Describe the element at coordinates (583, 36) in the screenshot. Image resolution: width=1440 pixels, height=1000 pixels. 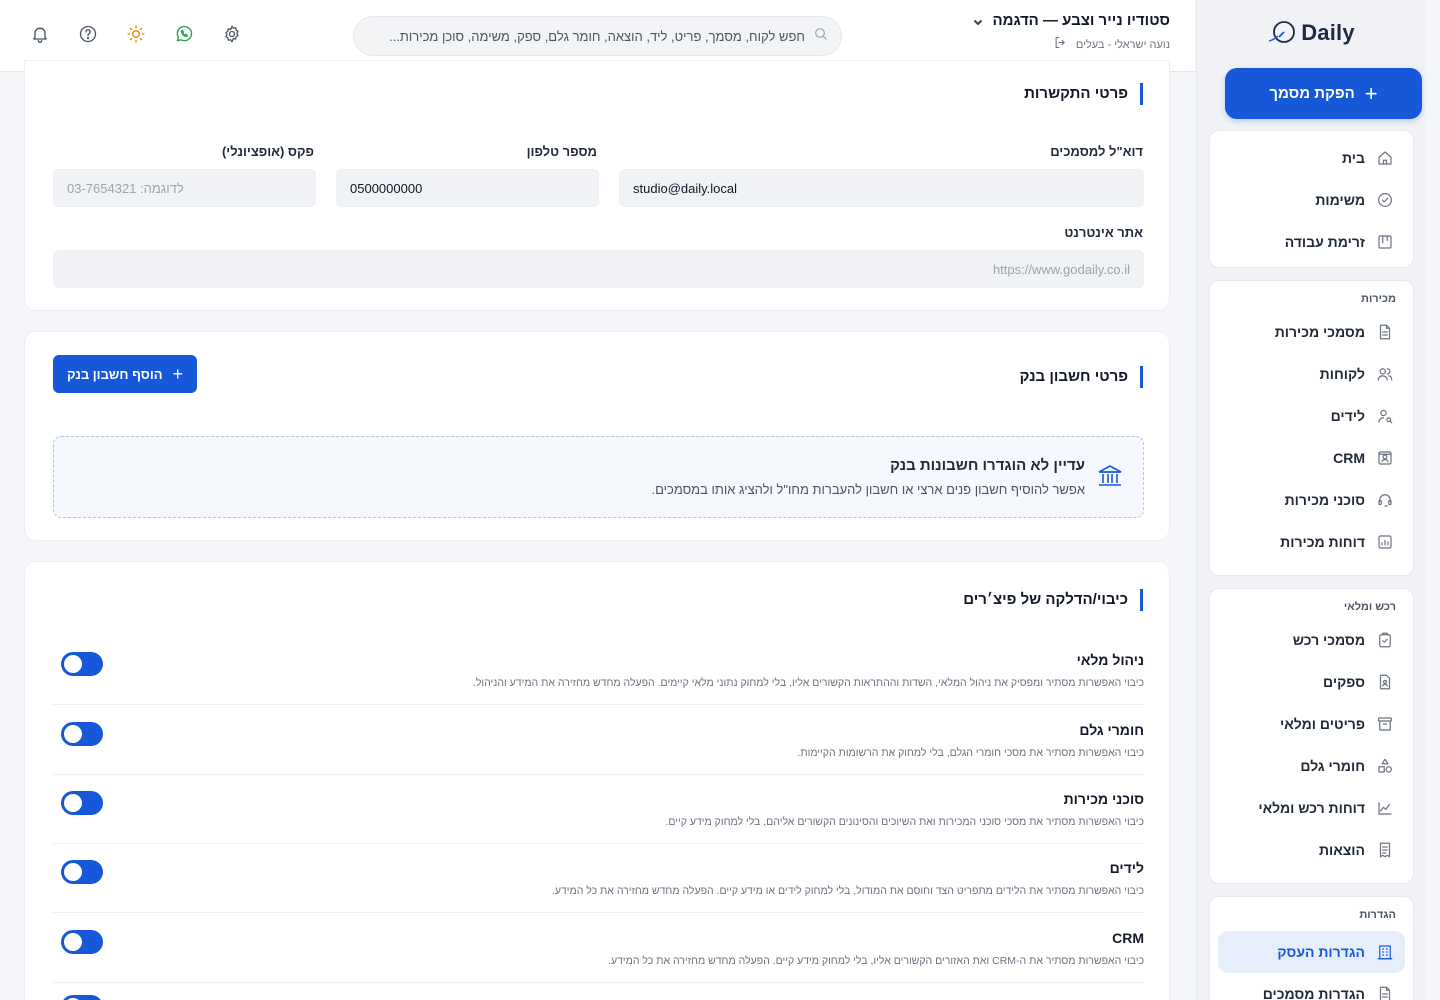
I see `search-input` at that location.